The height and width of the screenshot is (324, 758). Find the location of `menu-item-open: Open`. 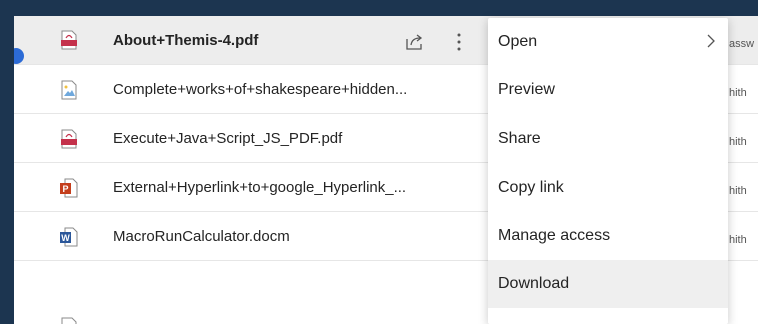

menu-item-open: Open is located at coordinates (608, 42).